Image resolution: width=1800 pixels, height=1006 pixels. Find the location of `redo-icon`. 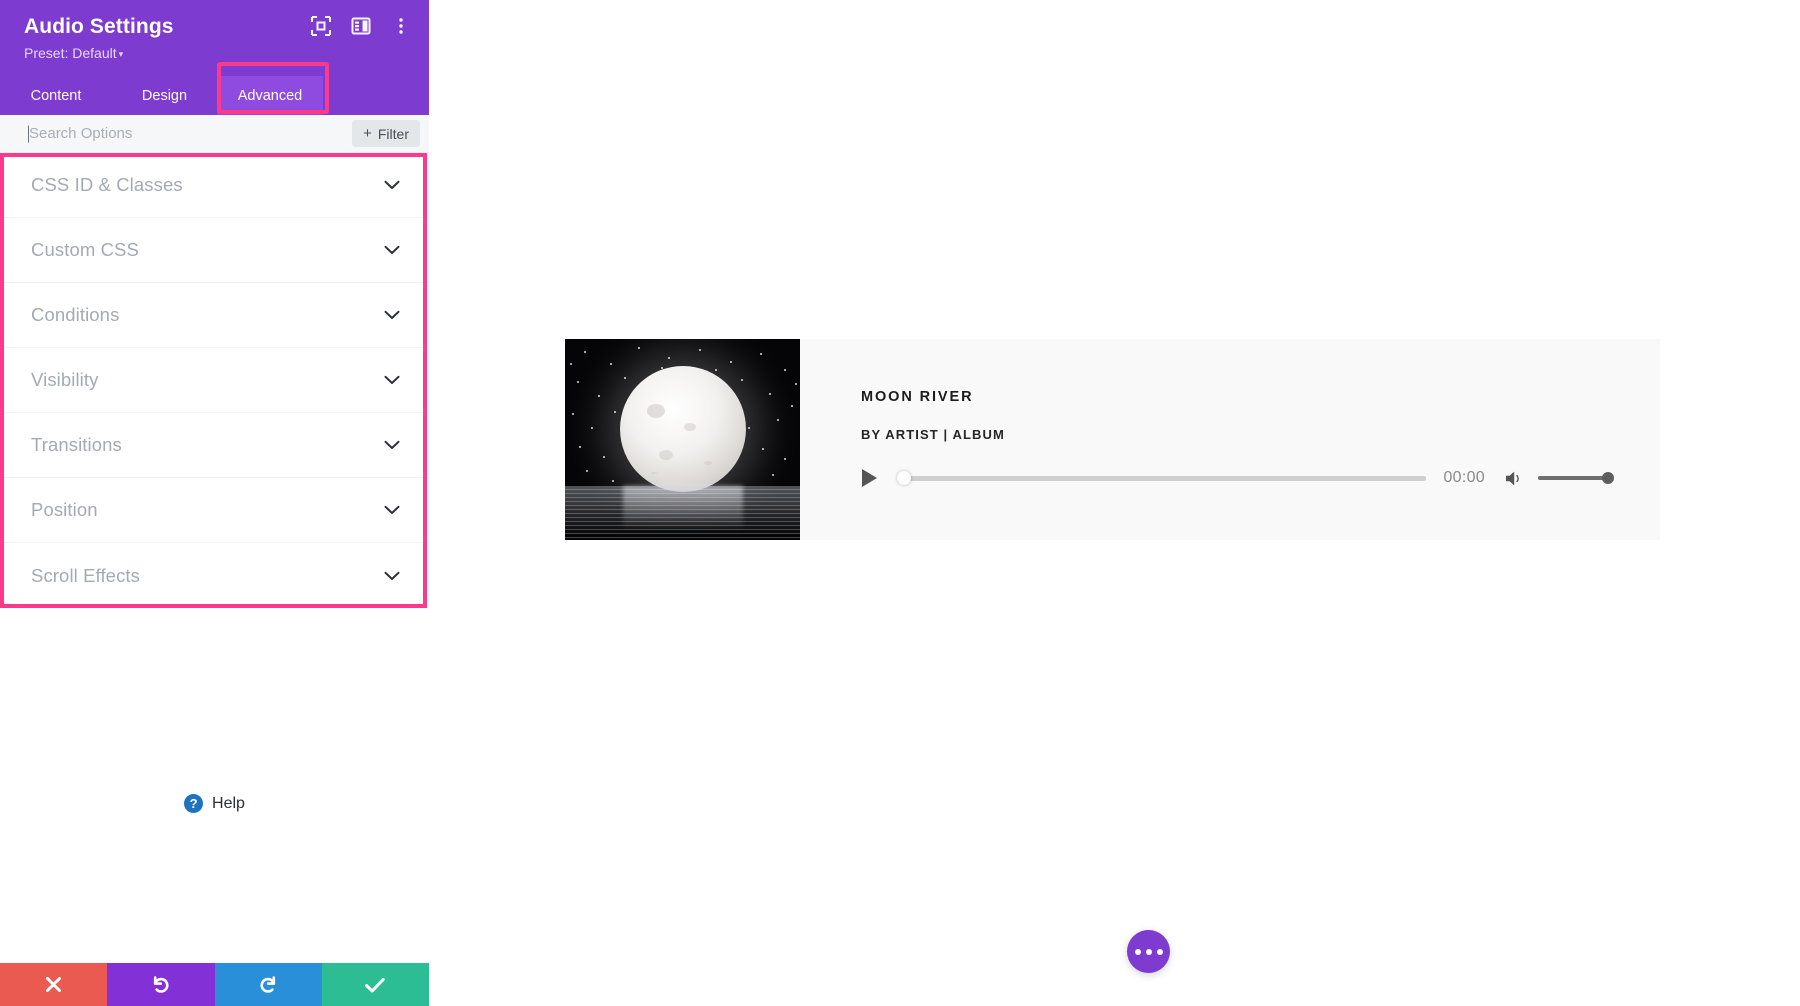

redo-icon is located at coordinates (267, 984).